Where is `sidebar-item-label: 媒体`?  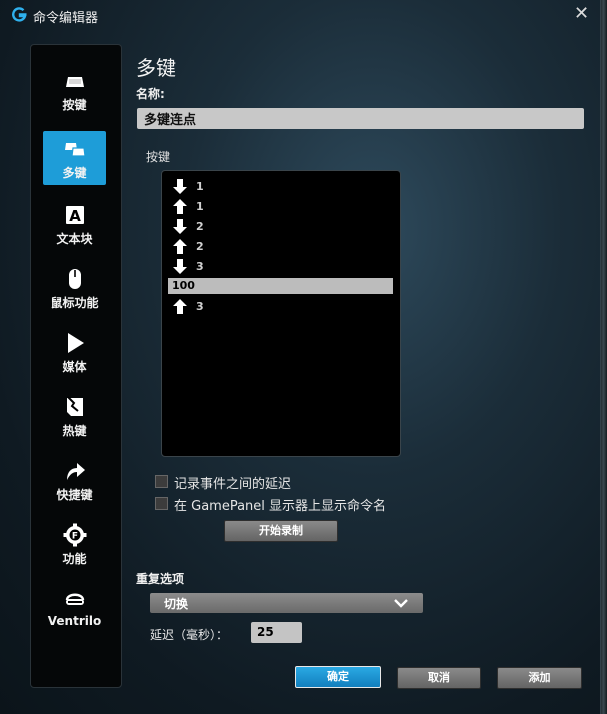 sidebar-item-label: 媒体 is located at coordinates (74, 367).